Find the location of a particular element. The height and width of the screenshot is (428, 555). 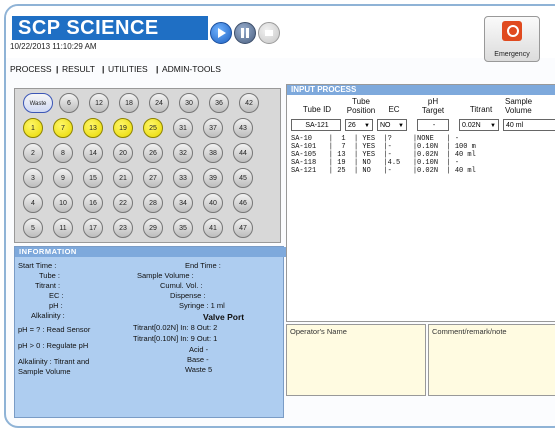

waste-tube: Waste is located at coordinates (38, 103).